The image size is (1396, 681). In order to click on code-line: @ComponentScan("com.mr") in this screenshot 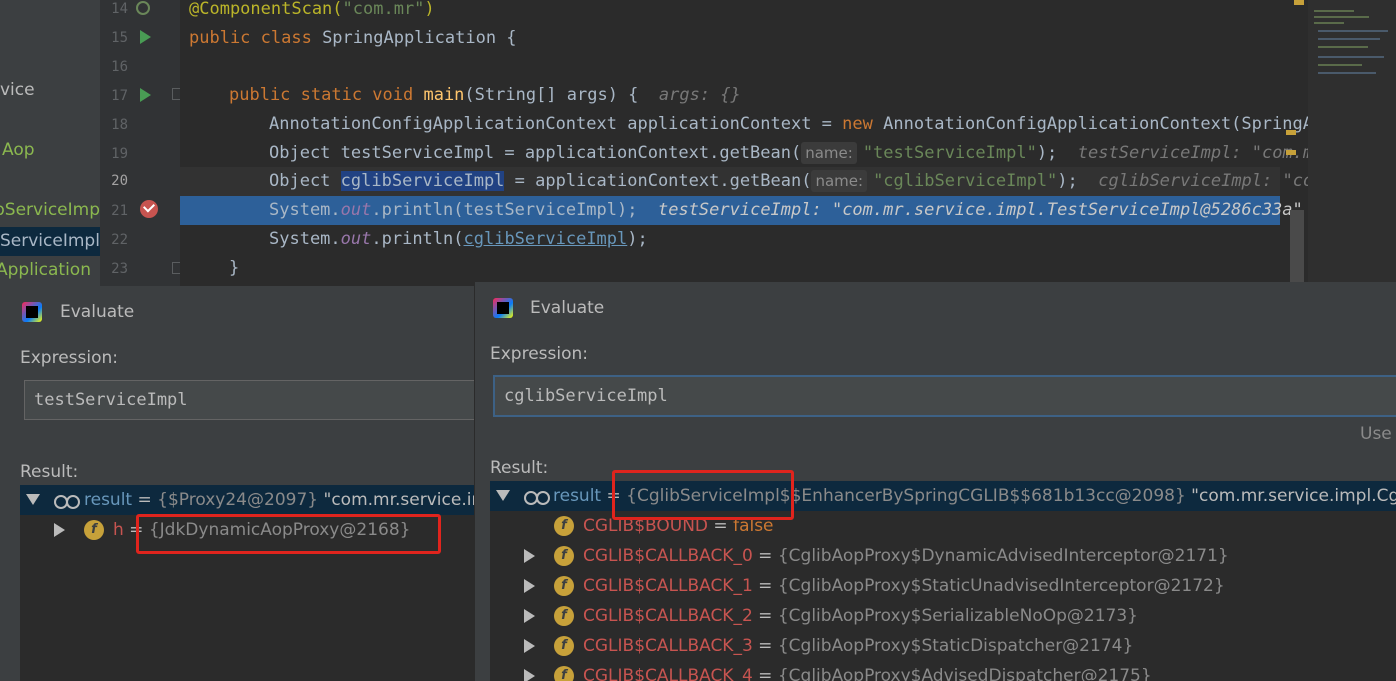, I will do `click(312, 12)`.